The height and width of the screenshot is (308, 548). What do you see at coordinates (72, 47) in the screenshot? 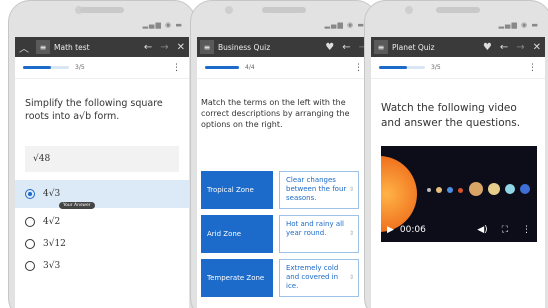
I see `quiz-title: Math test` at bounding box center [72, 47].